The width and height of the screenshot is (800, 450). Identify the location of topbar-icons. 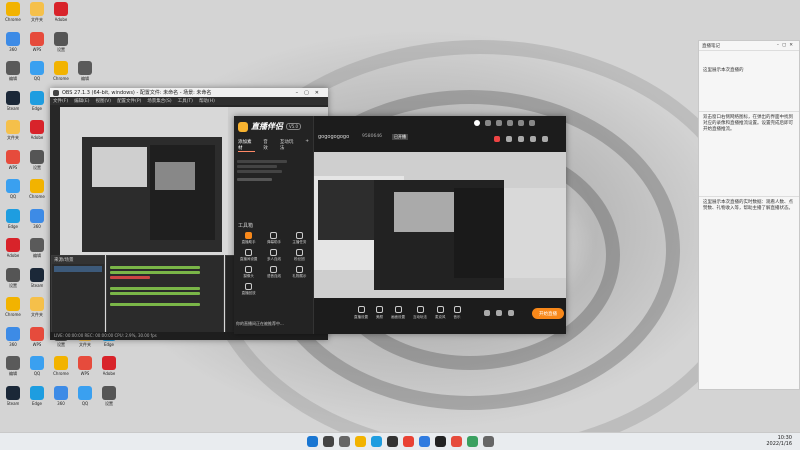
(504, 123).